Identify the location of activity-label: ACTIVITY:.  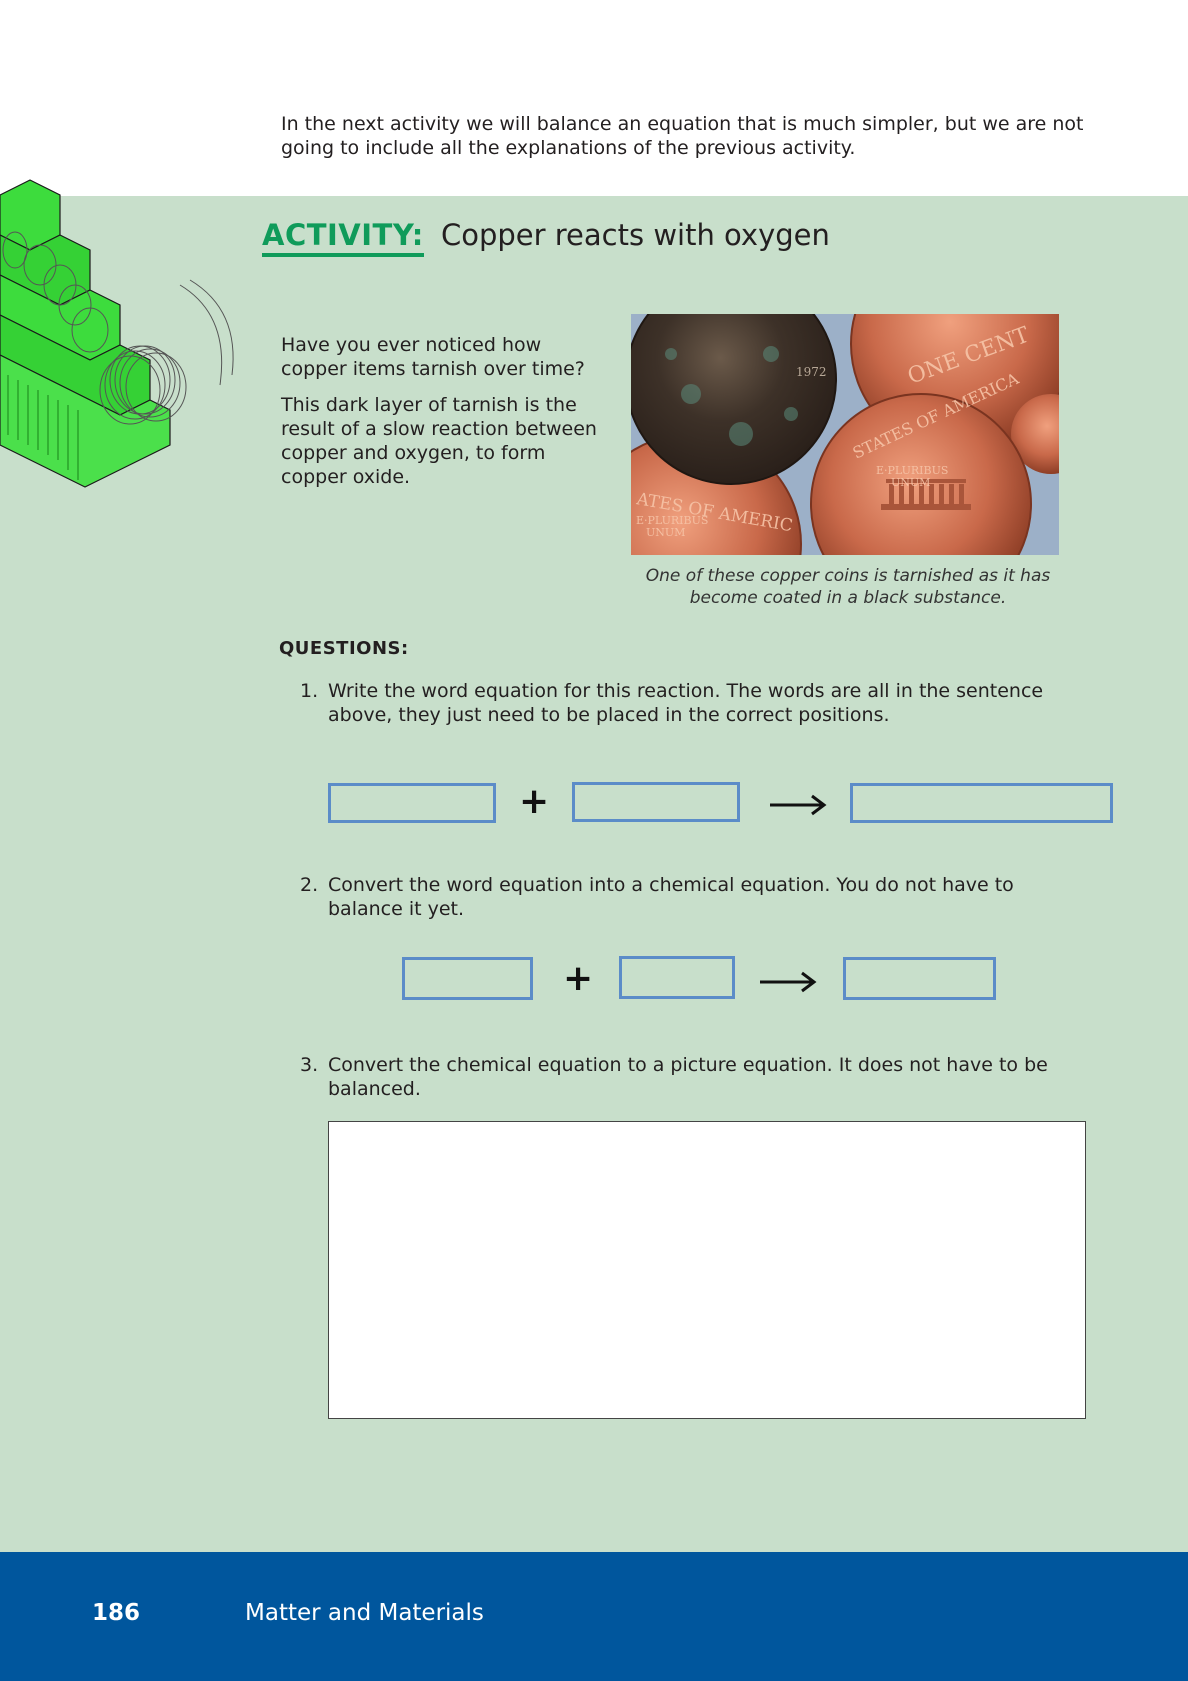
(343, 237).